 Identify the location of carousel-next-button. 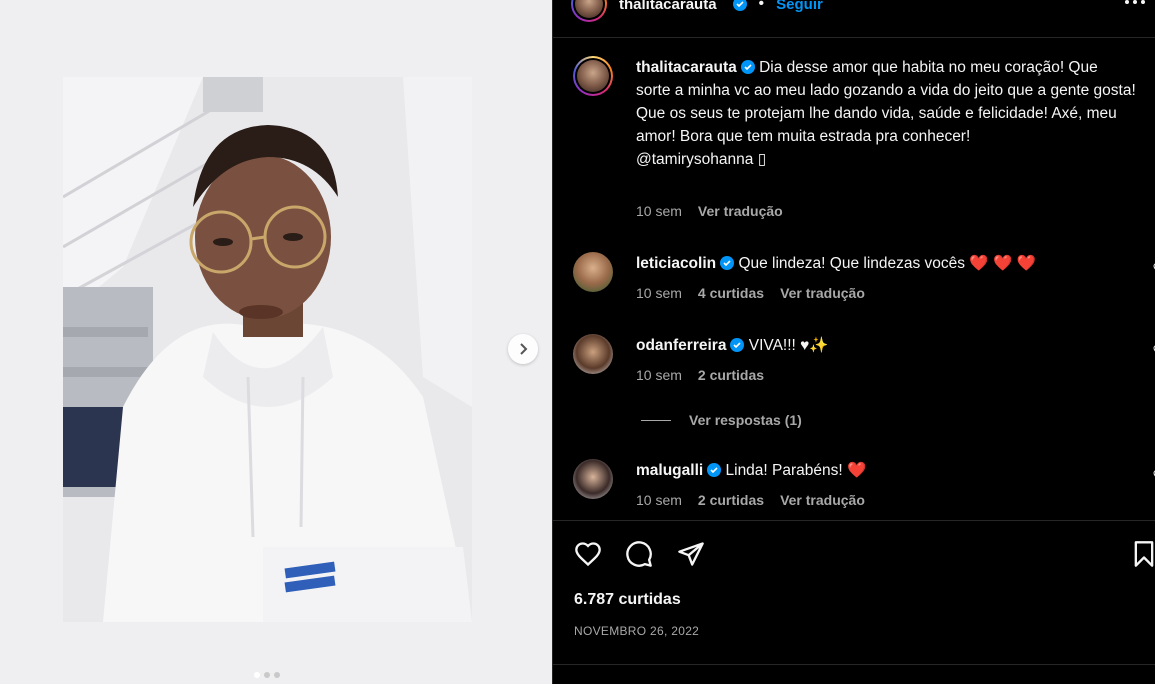
(523, 349).